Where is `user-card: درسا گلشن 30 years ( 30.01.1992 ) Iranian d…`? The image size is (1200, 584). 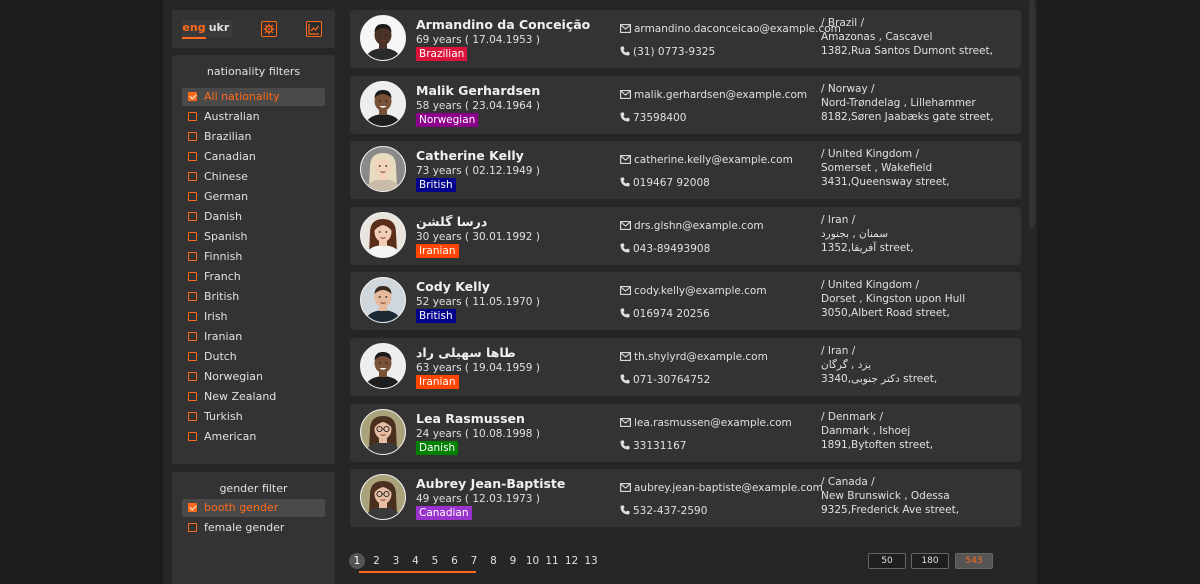 user-card: درسا گلشن 30 years ( 30.01.1992 ) Iranian d… is located at coordinates (685, 235).